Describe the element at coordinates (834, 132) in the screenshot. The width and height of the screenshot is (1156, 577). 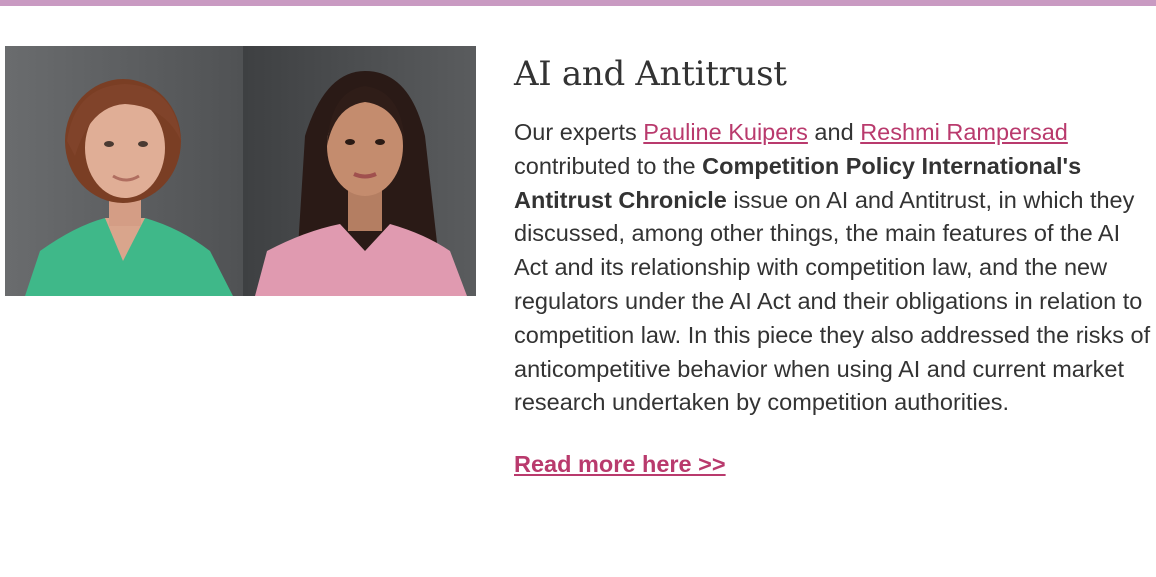
I see `and-text: and` at that location.